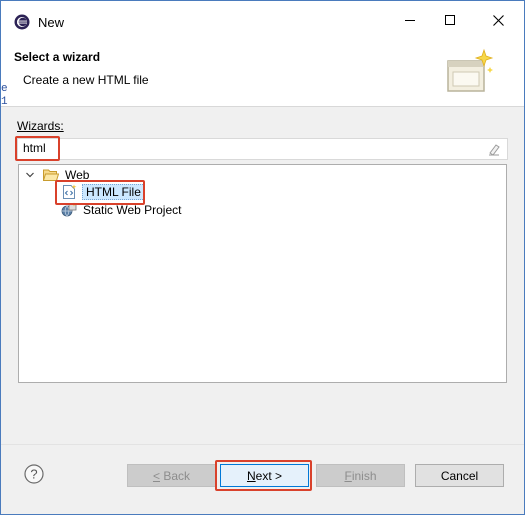 The width and height of the screenshot is (525, 515). What do you see at coordinates (470, 70) in the screenshot?
I see `wizard-banner-icon` at bounding box center [470, 70].